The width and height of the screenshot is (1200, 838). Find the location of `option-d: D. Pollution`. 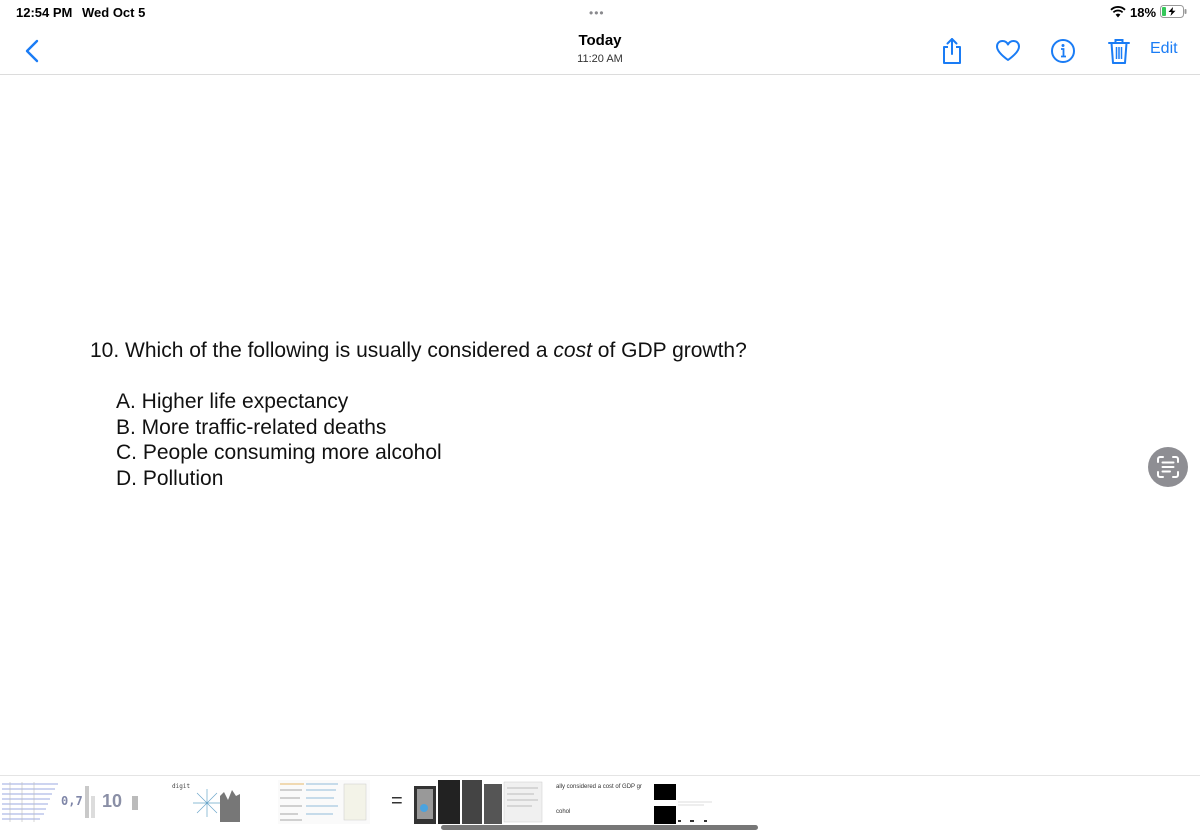

option-d: D. Pollution is located at coordinates (170, 478).